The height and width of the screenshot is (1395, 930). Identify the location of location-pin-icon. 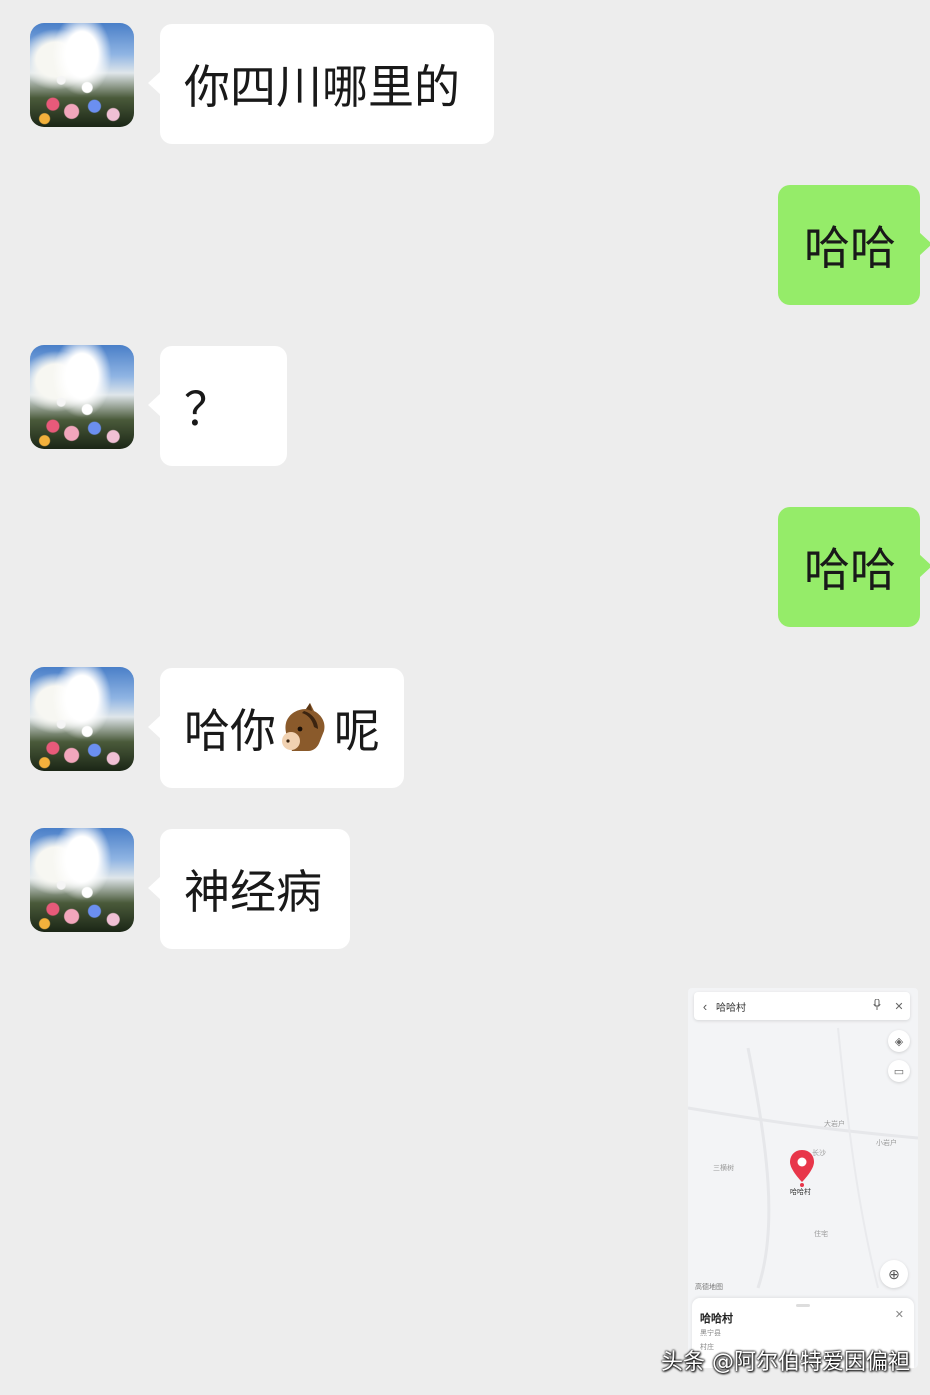
(802, 1168).